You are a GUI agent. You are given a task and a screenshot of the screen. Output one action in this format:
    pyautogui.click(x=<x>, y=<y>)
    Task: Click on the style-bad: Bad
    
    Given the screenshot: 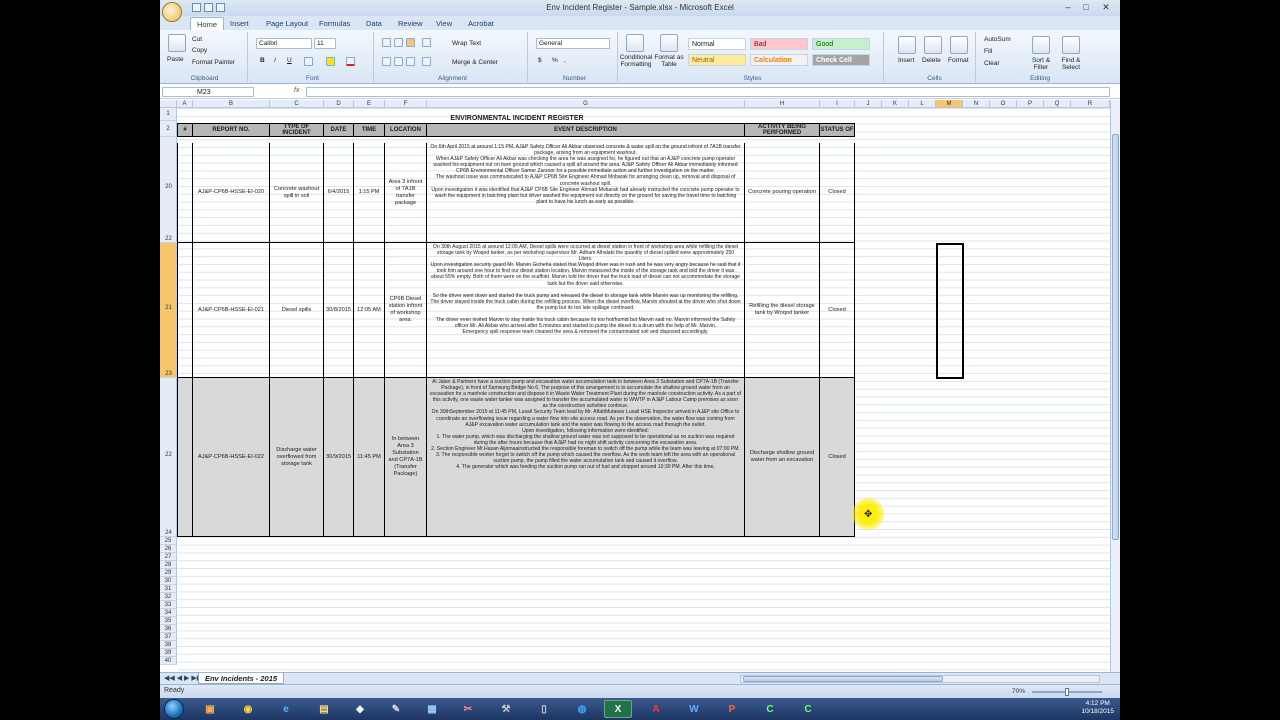 What is the action you would take?
    pyautogui.click(x=779, y=44)
    